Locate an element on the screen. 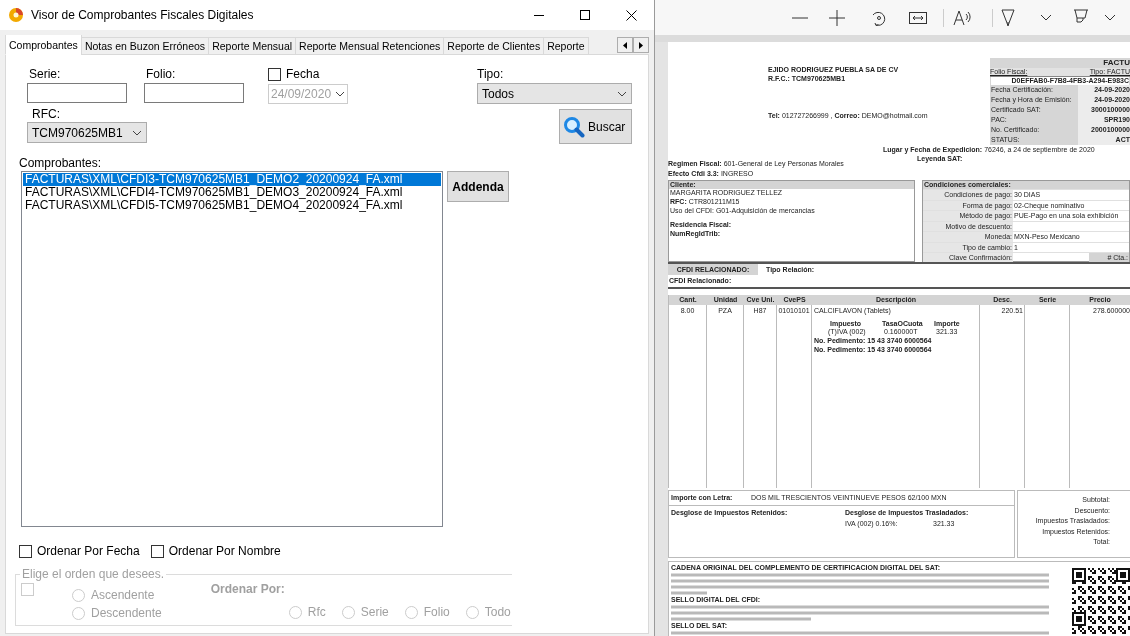 The image size is (1130, 636). scroll-left-button is located at coordinates (625, 45).